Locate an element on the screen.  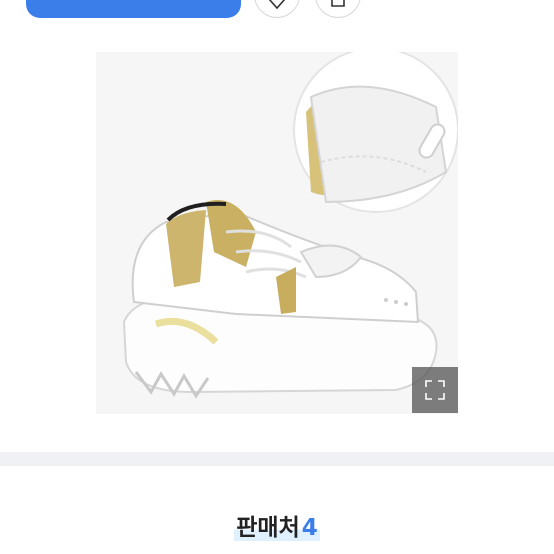
sellers-heading: 판매처4 is located at coordinates (277, 525).